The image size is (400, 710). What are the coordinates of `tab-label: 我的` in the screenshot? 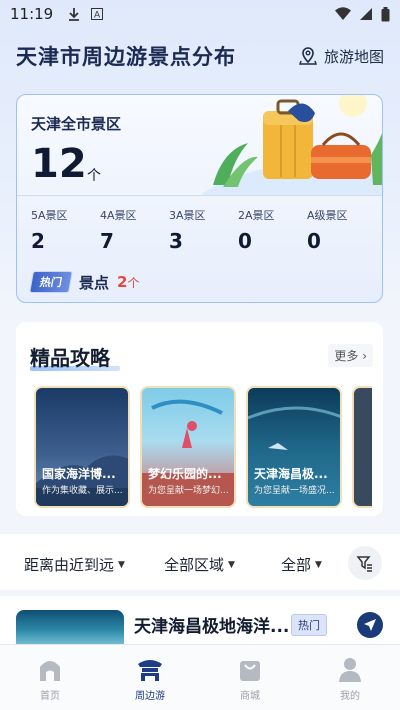 It's located at (350, 696).